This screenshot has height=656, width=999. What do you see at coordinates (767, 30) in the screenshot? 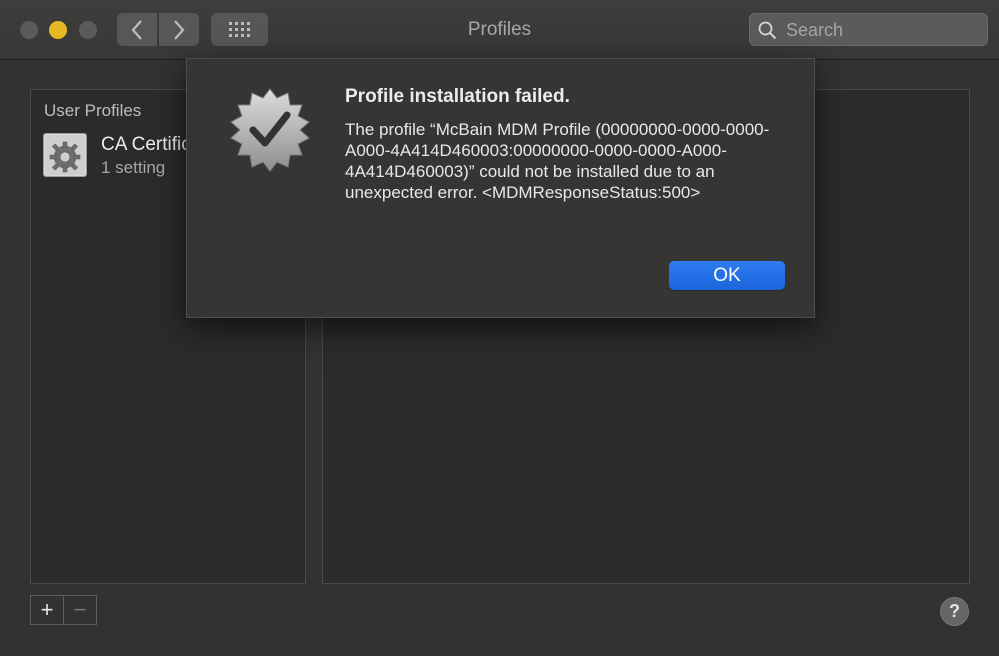
I see `search-icon` at bounding box center [767, 30].